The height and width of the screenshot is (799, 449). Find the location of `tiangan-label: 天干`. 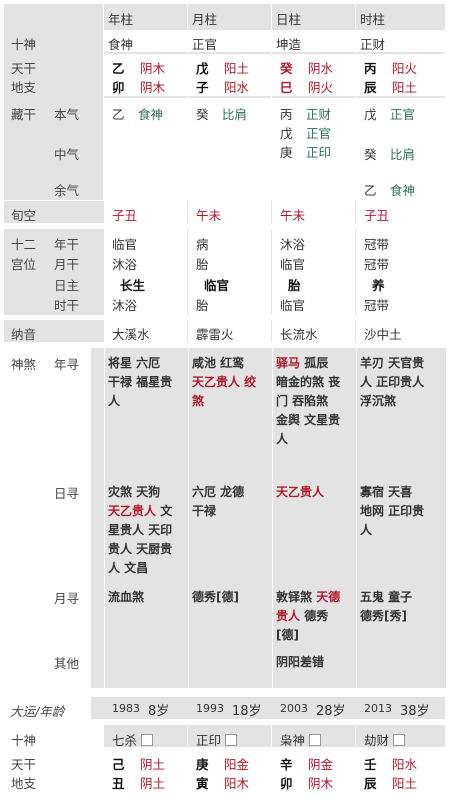

tiangan-label: 天干 is located at coordinates (24, 68).